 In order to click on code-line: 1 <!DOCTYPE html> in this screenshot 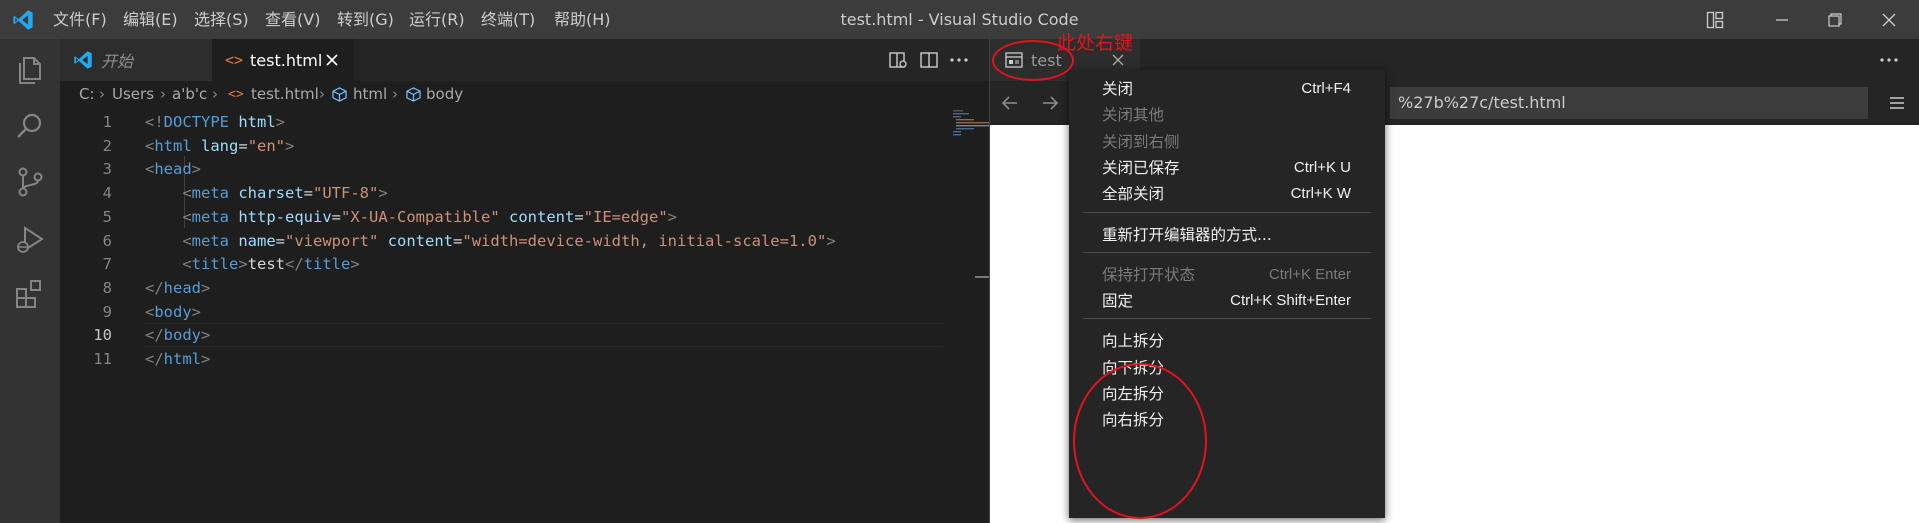, I will do `click(525, 122)`.